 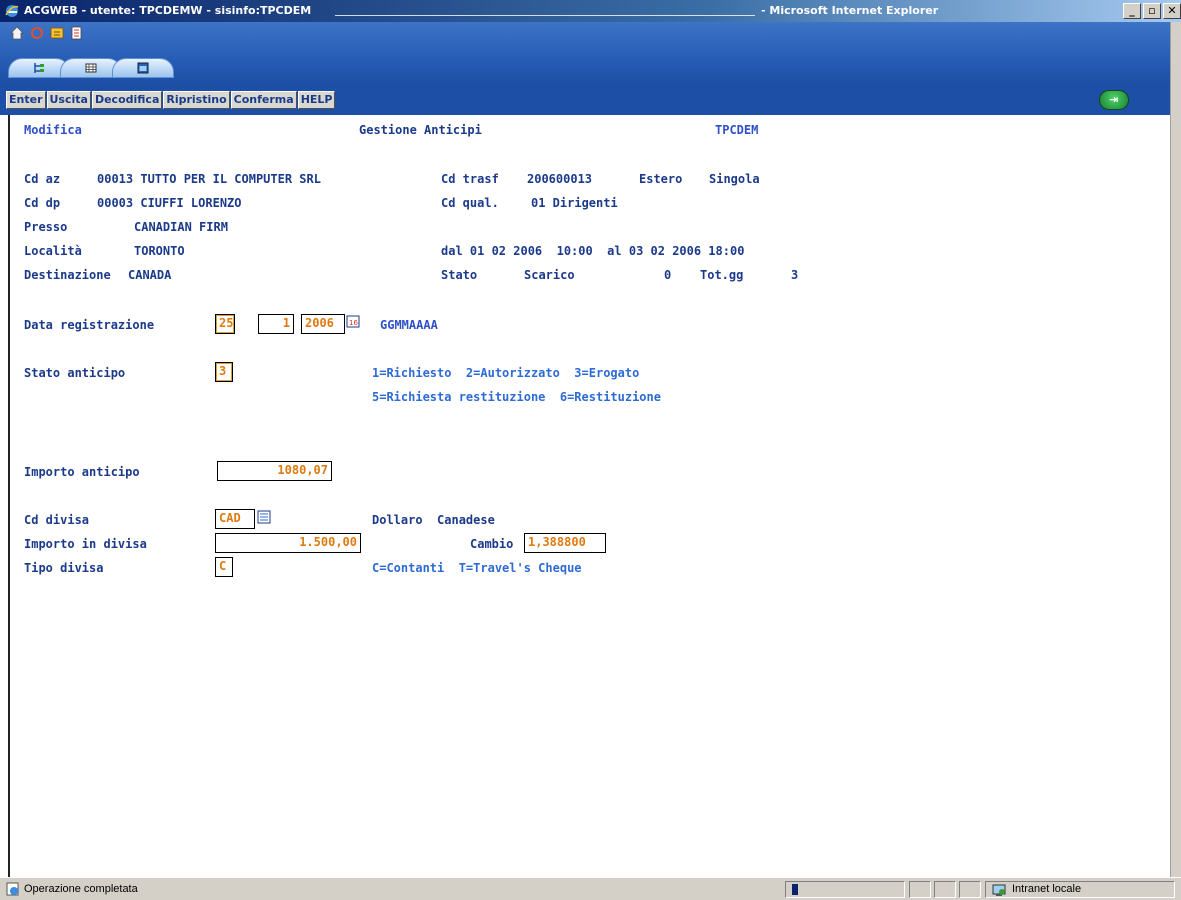 What do you see at coordinates (235, 519) in the screenshot?
I see `cd-divisa-field: CAD` at bounding box center [235, 519].